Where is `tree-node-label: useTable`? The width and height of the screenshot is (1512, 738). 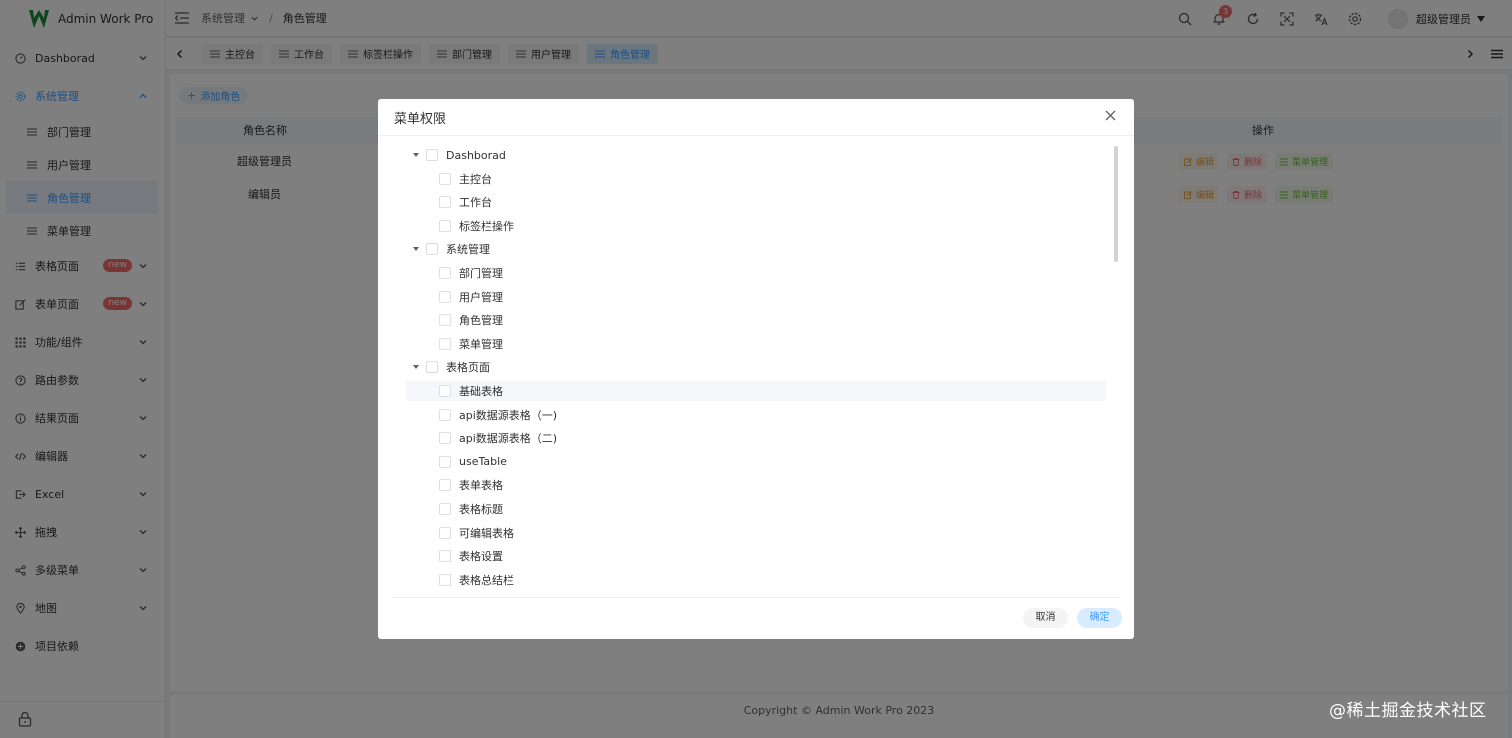
tree-node-label: useTable is located at coordinates (483, 462).